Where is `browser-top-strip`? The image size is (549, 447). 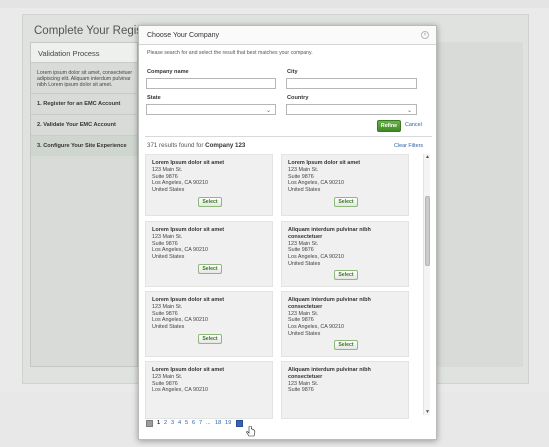
browser-top-strip is located at coordinates (274, 4).